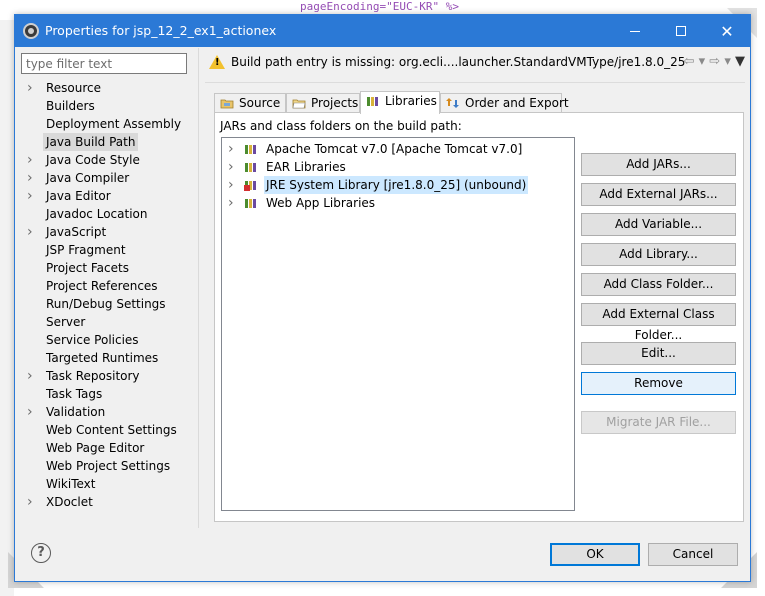 This screenshot has width=765, height=596. I want to click on nav-item-label: Java Editor, so click(78, 196).